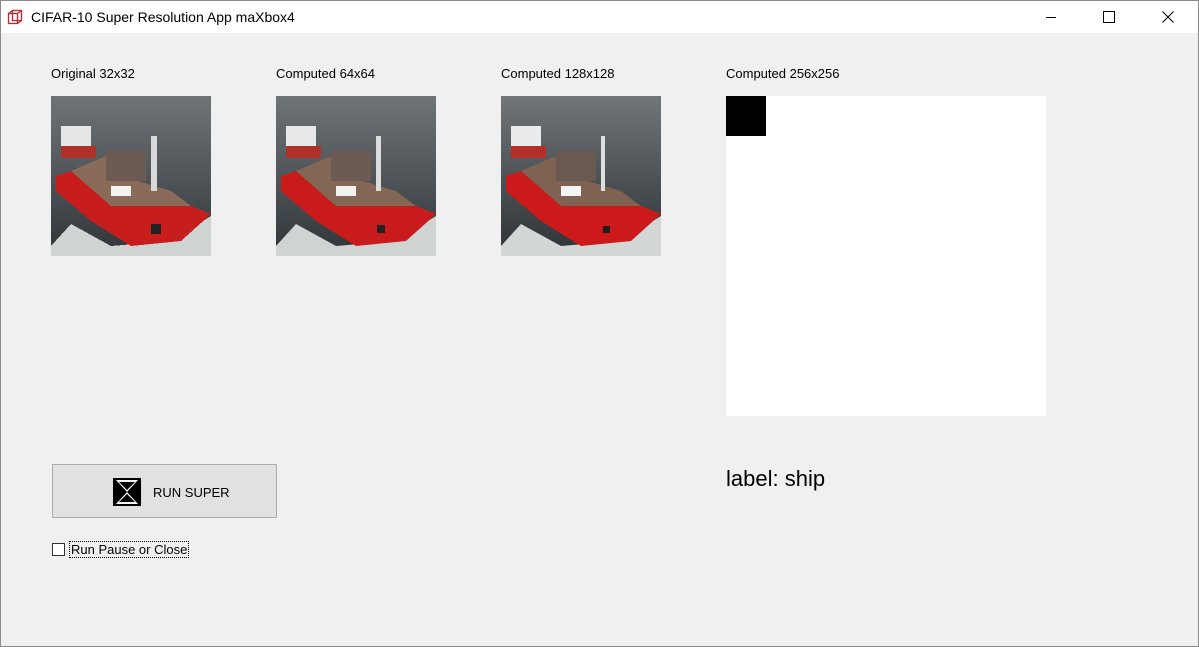  I want to click on computed-64-ship-image, so click(356, 176).